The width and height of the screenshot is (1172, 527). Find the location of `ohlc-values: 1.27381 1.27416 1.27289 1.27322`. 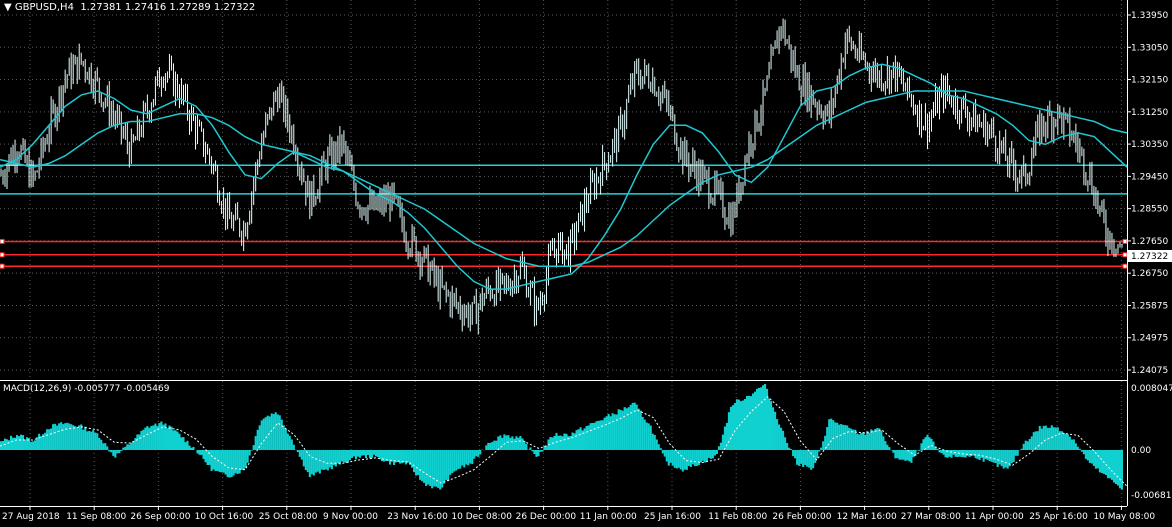

ohlc-values: 1.27381 1.27416 1.27289 1.27322 is located at coordinates (168, 7).